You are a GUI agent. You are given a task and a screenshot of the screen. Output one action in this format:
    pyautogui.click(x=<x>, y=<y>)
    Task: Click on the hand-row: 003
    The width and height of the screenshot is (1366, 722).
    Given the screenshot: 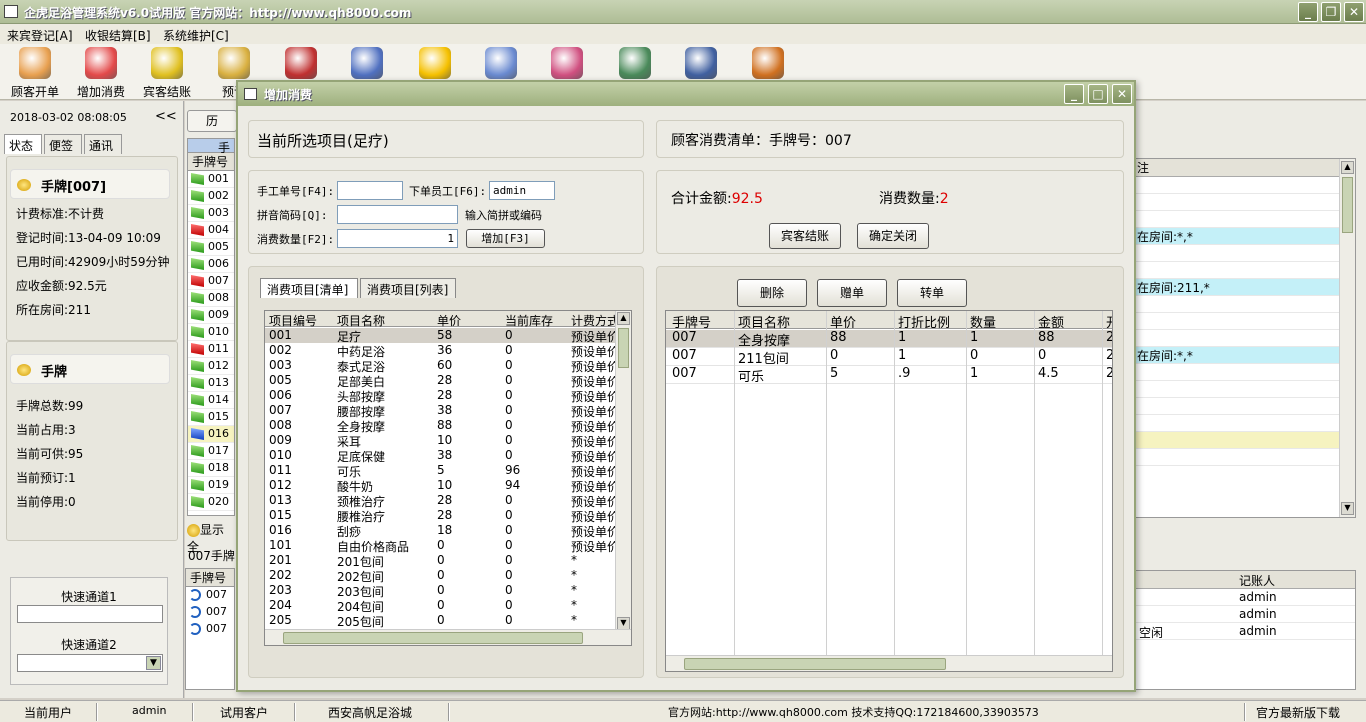 What is the action you would take?
    pyautogui.click(x=211, y=213)
    